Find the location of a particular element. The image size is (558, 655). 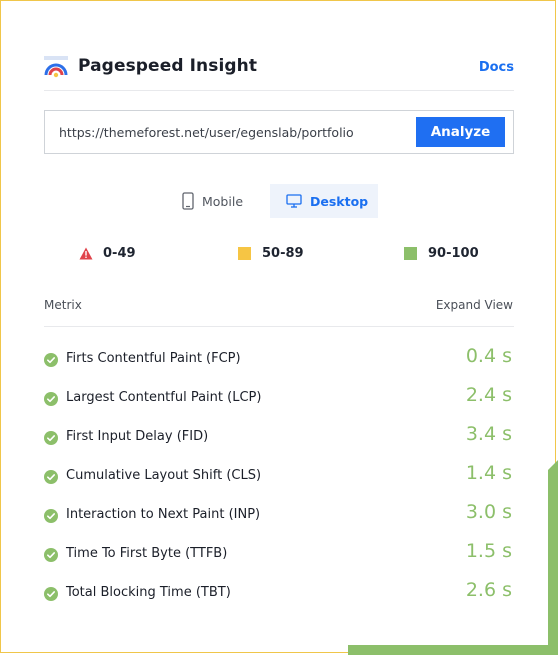

docs-link: Docs is located at coordinates (496, 67).